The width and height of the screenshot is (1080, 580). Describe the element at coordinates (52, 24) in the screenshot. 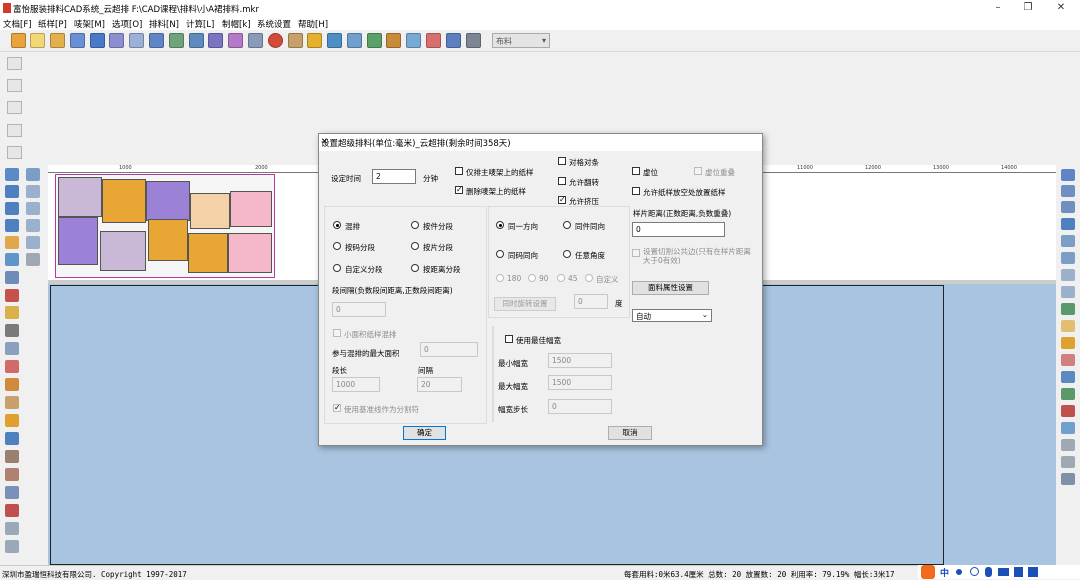

I see `menu-pattern: 纸样[P]` at that location.